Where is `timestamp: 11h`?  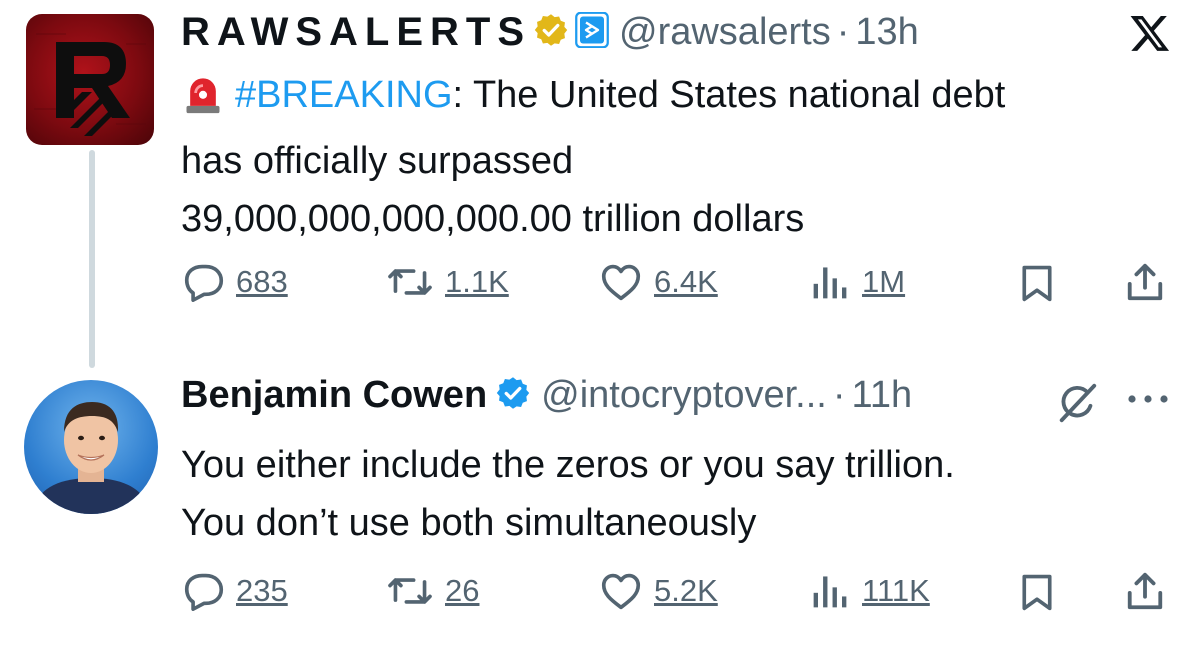
timestamp: 11h is located at coordinates (882, 395).